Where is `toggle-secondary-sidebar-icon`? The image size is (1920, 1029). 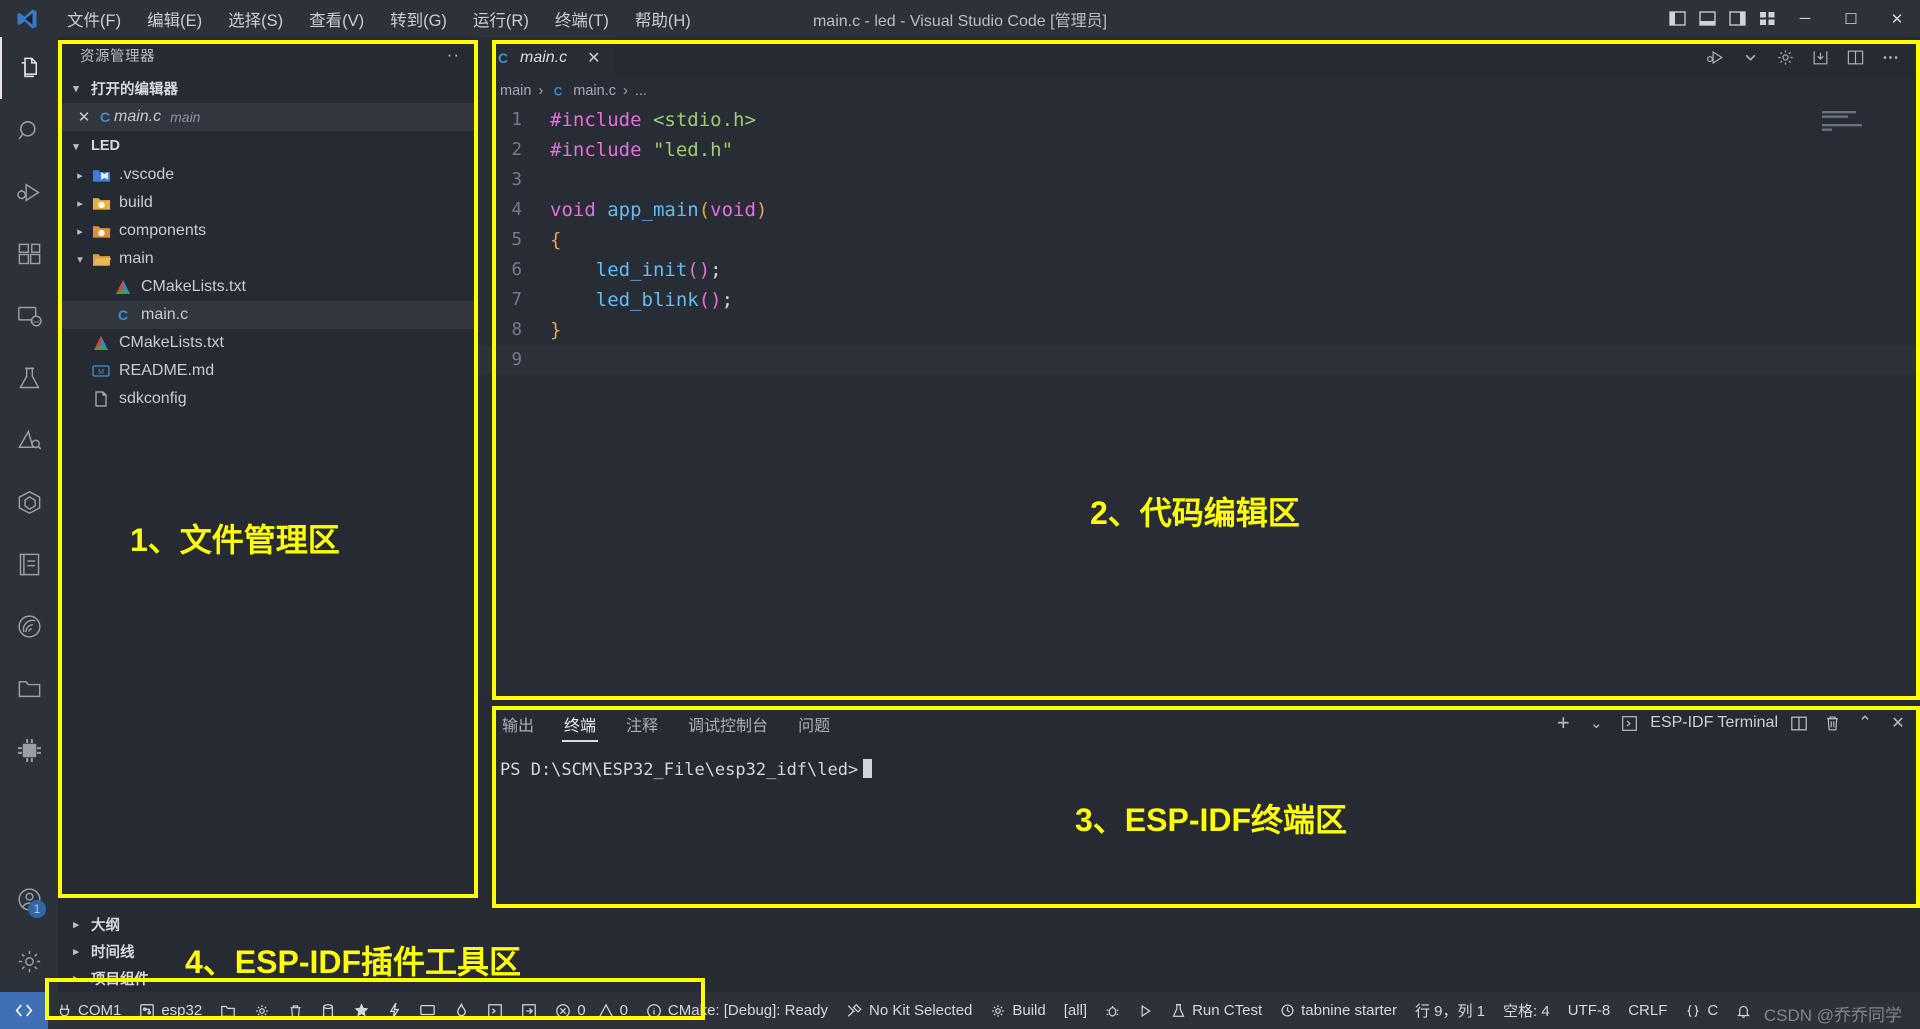 toggle-secondary-sidebar-icon is located at coordinates (1737, 18).